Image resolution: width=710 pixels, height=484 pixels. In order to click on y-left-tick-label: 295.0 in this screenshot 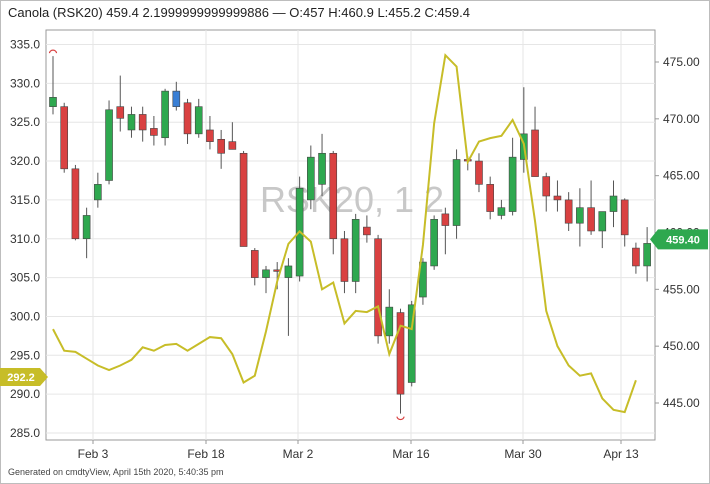, I will do `click(25, 355)`.